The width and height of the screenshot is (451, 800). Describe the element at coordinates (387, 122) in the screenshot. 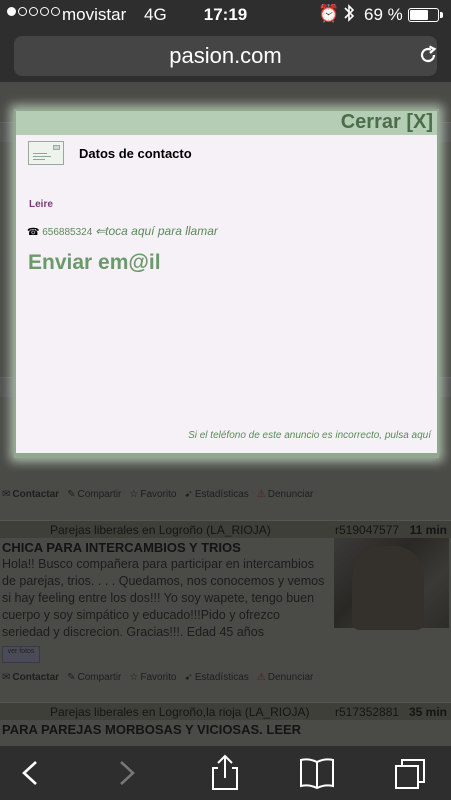

I see `close-button: Cerrar [X]` at that location.